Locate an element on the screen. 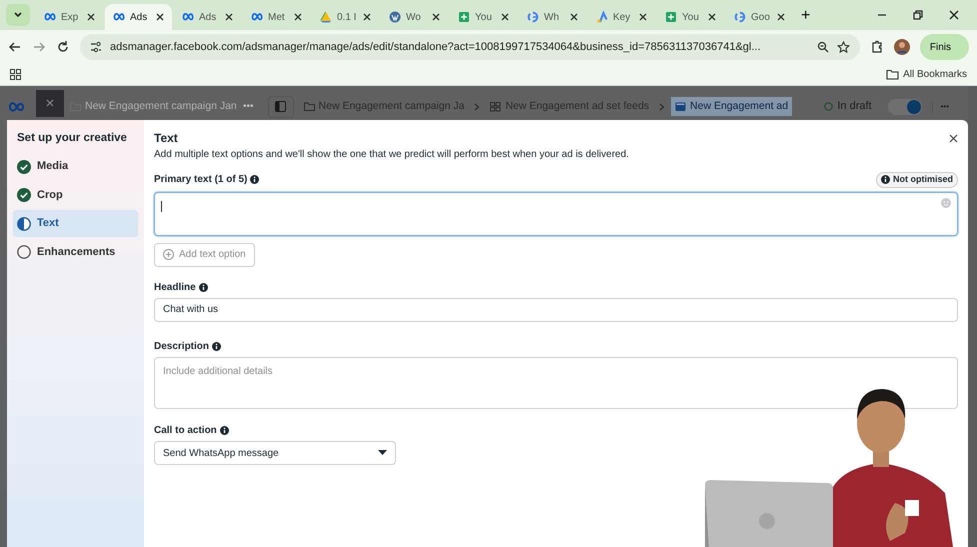 The width and height of the screenshot is (977, 547). zoom-icon is located at coordinates (822, 47).